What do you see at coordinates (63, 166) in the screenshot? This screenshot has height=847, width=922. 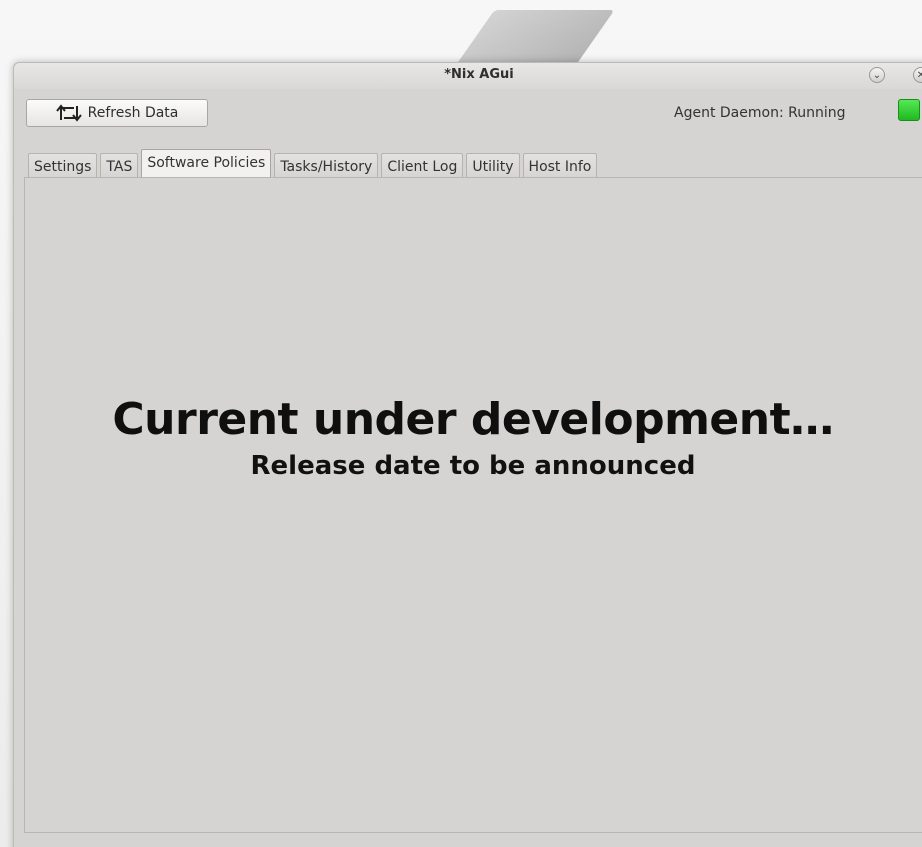 I see `tab-settings: Settings` at bounding box center [63, 166].